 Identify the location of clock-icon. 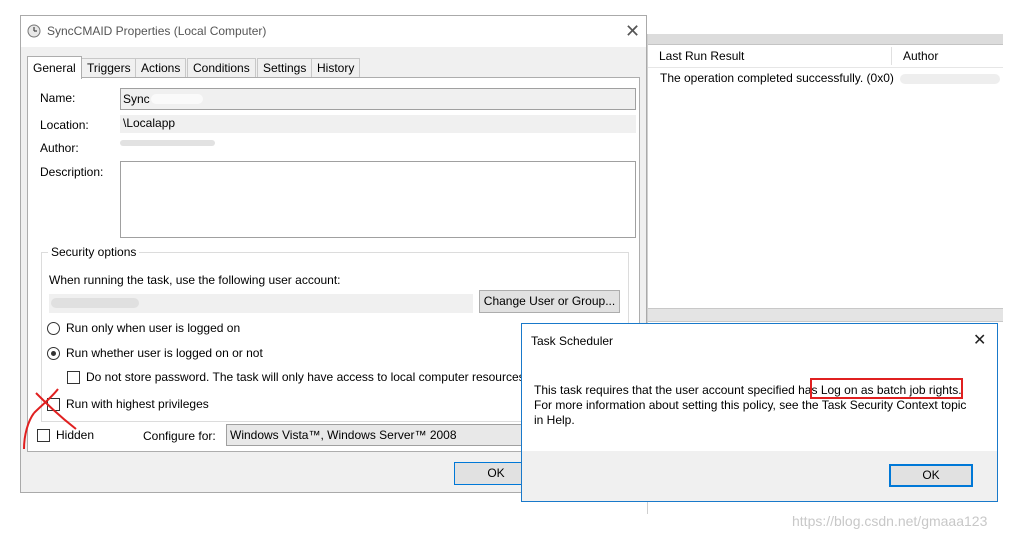
(34, 31).